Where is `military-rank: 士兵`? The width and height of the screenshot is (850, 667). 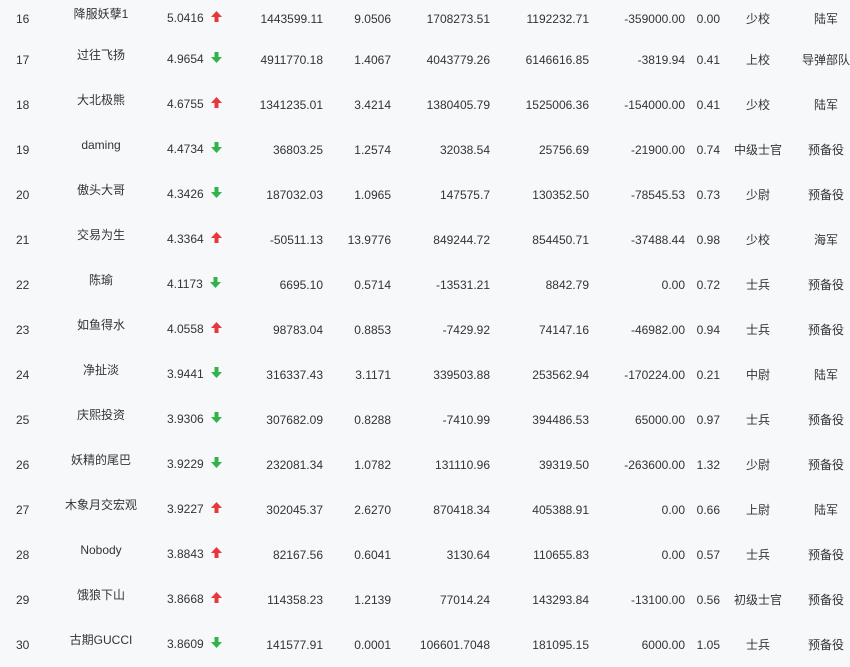 military-rank: 士兵 is located at coordinates (758, 644).